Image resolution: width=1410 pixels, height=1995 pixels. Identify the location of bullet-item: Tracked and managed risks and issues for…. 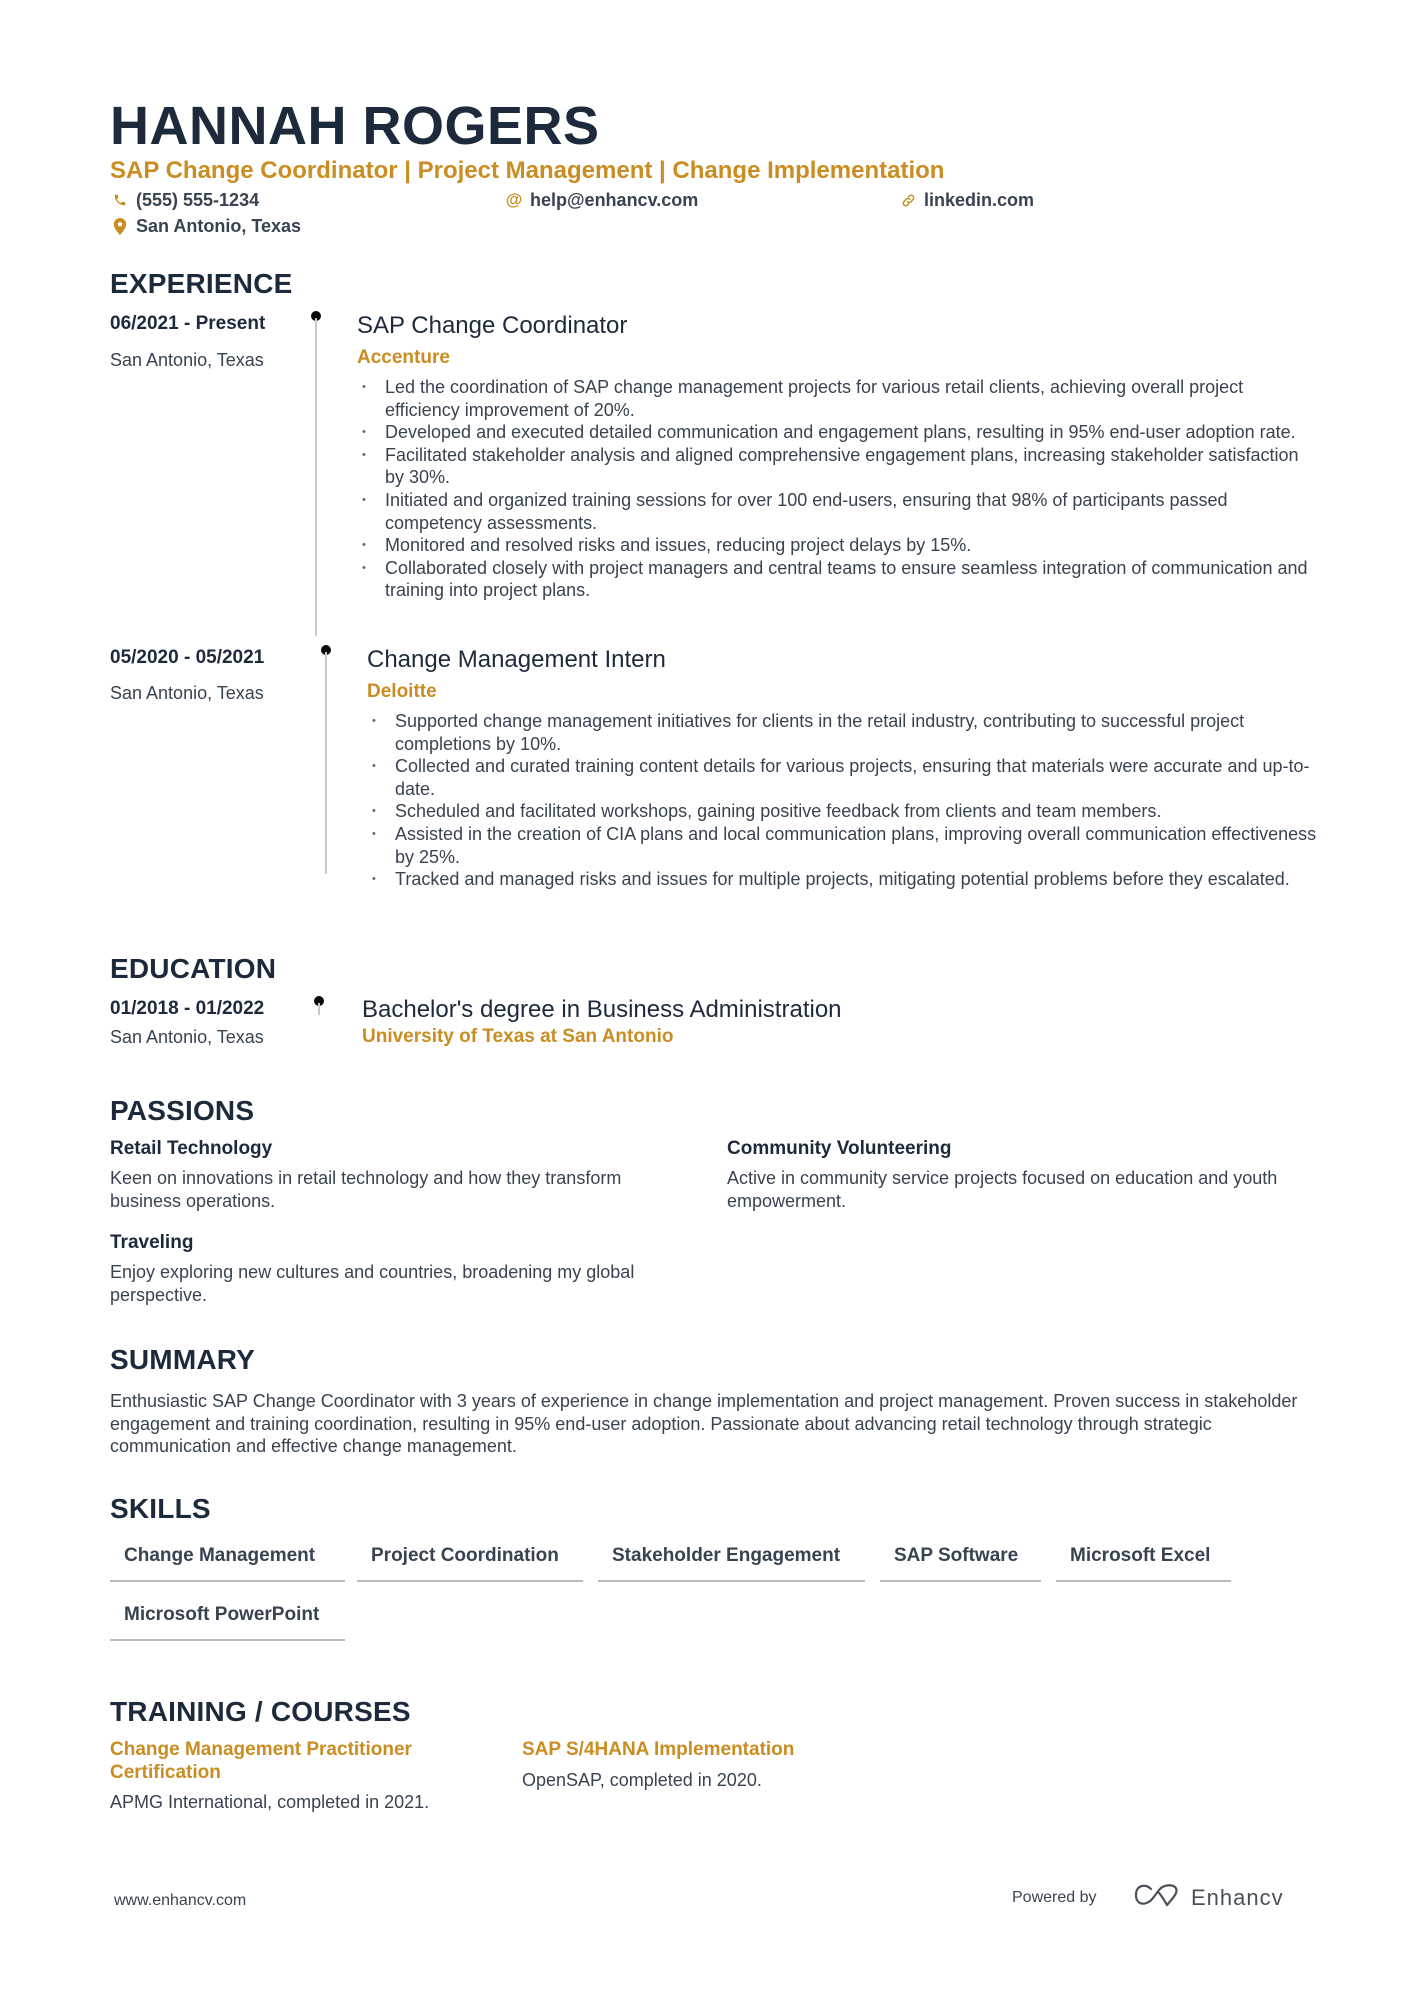
(845, 879).